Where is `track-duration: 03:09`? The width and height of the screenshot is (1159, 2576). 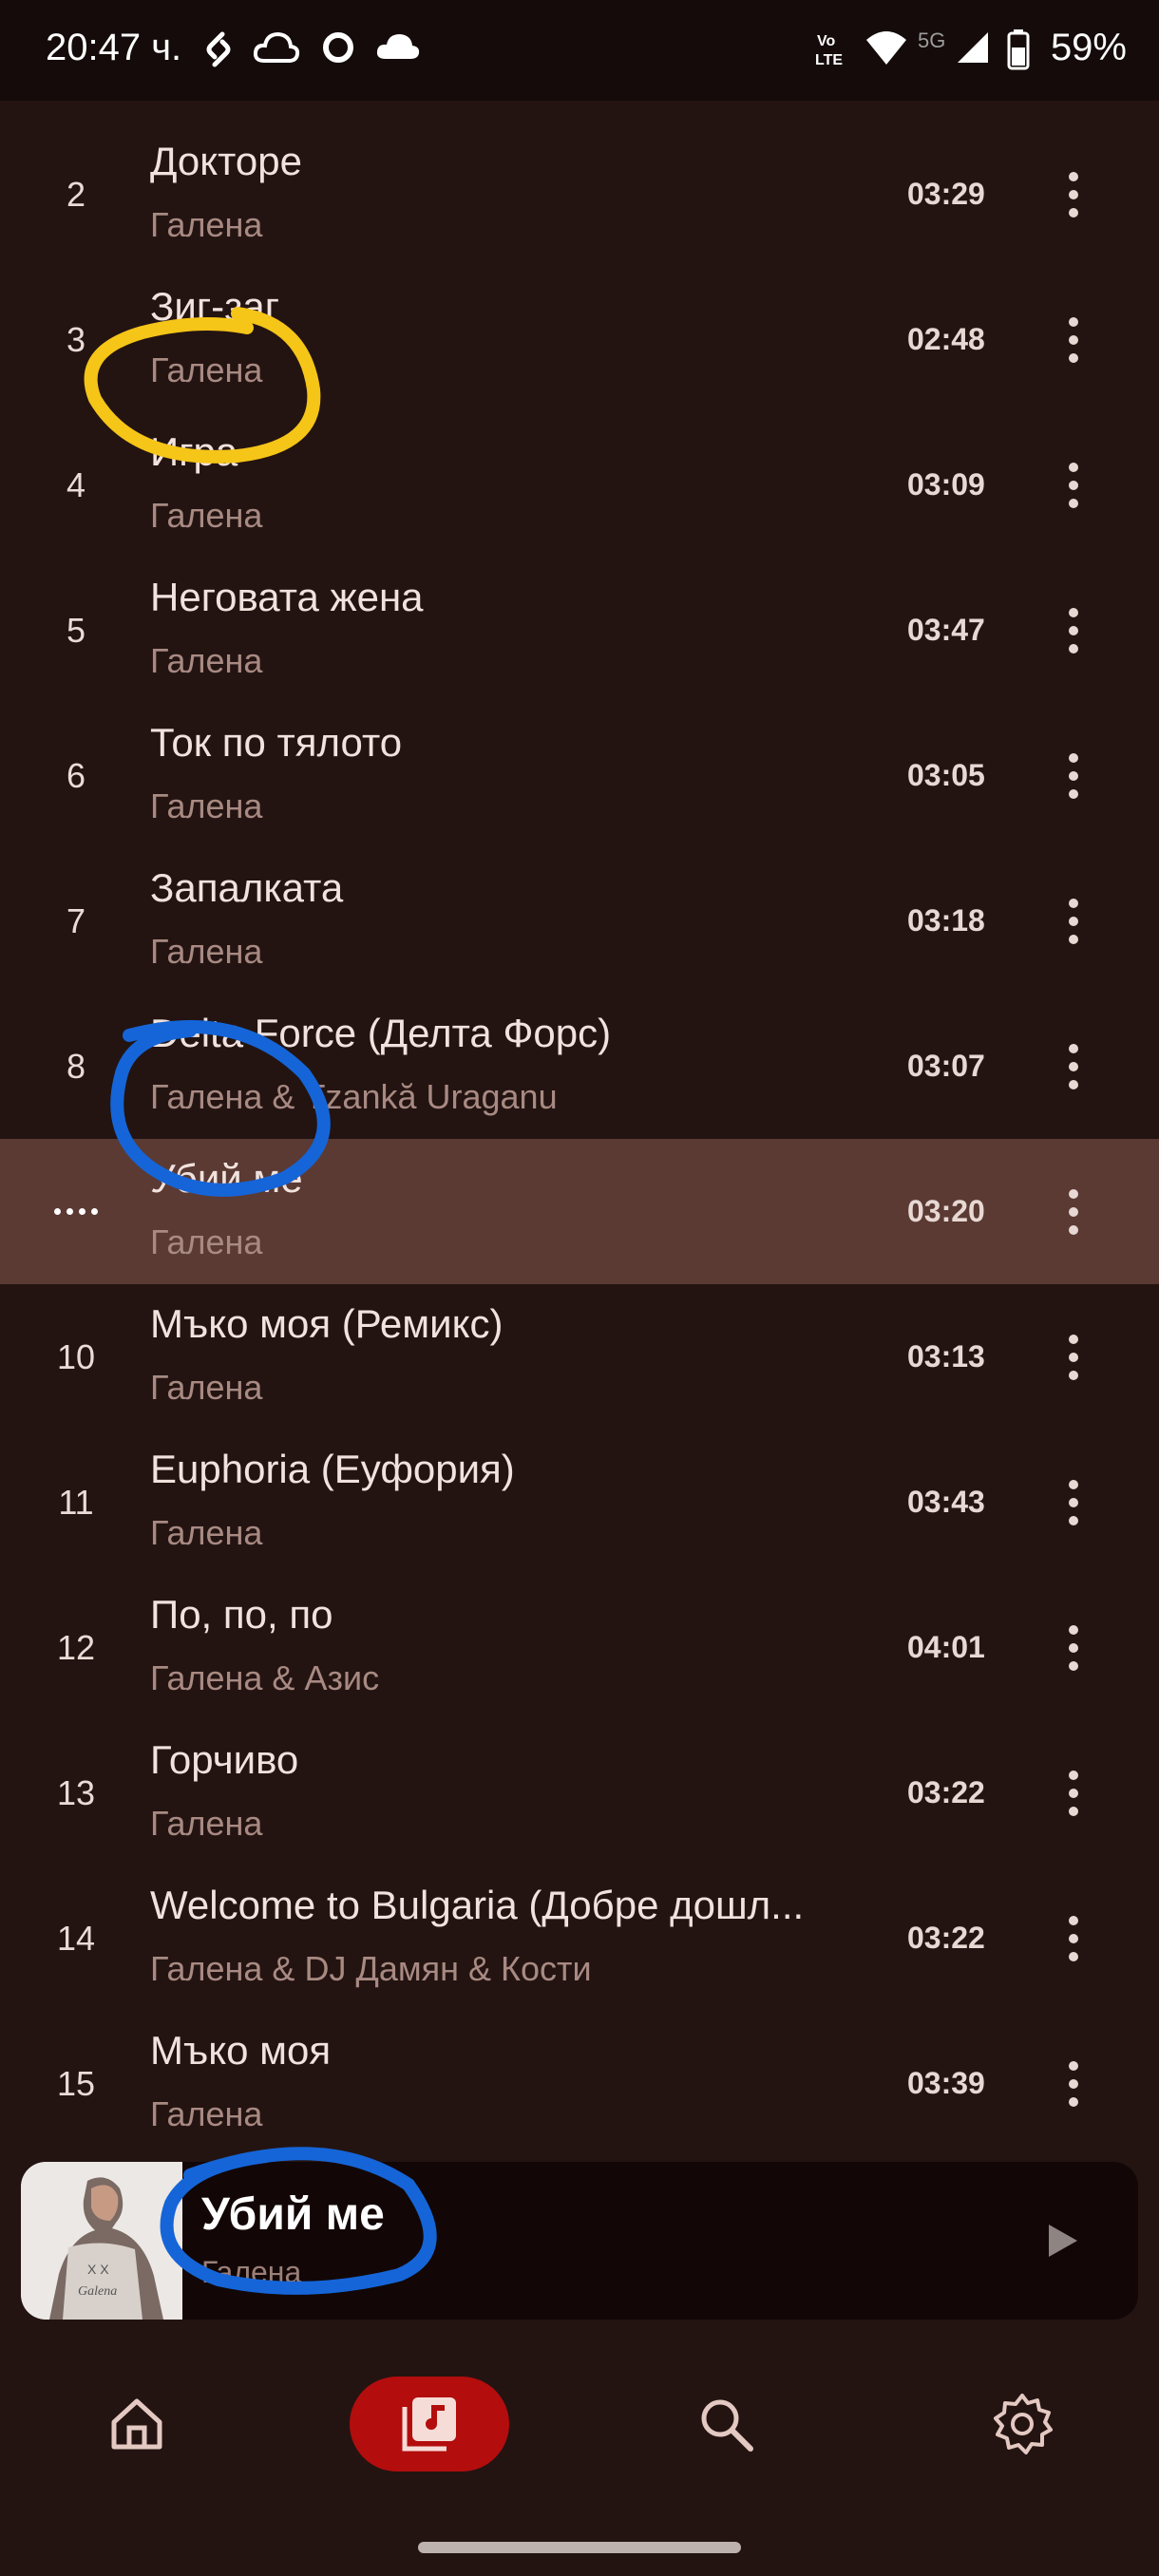
track-duration: 03:09 is located at coordinates (946, 484).